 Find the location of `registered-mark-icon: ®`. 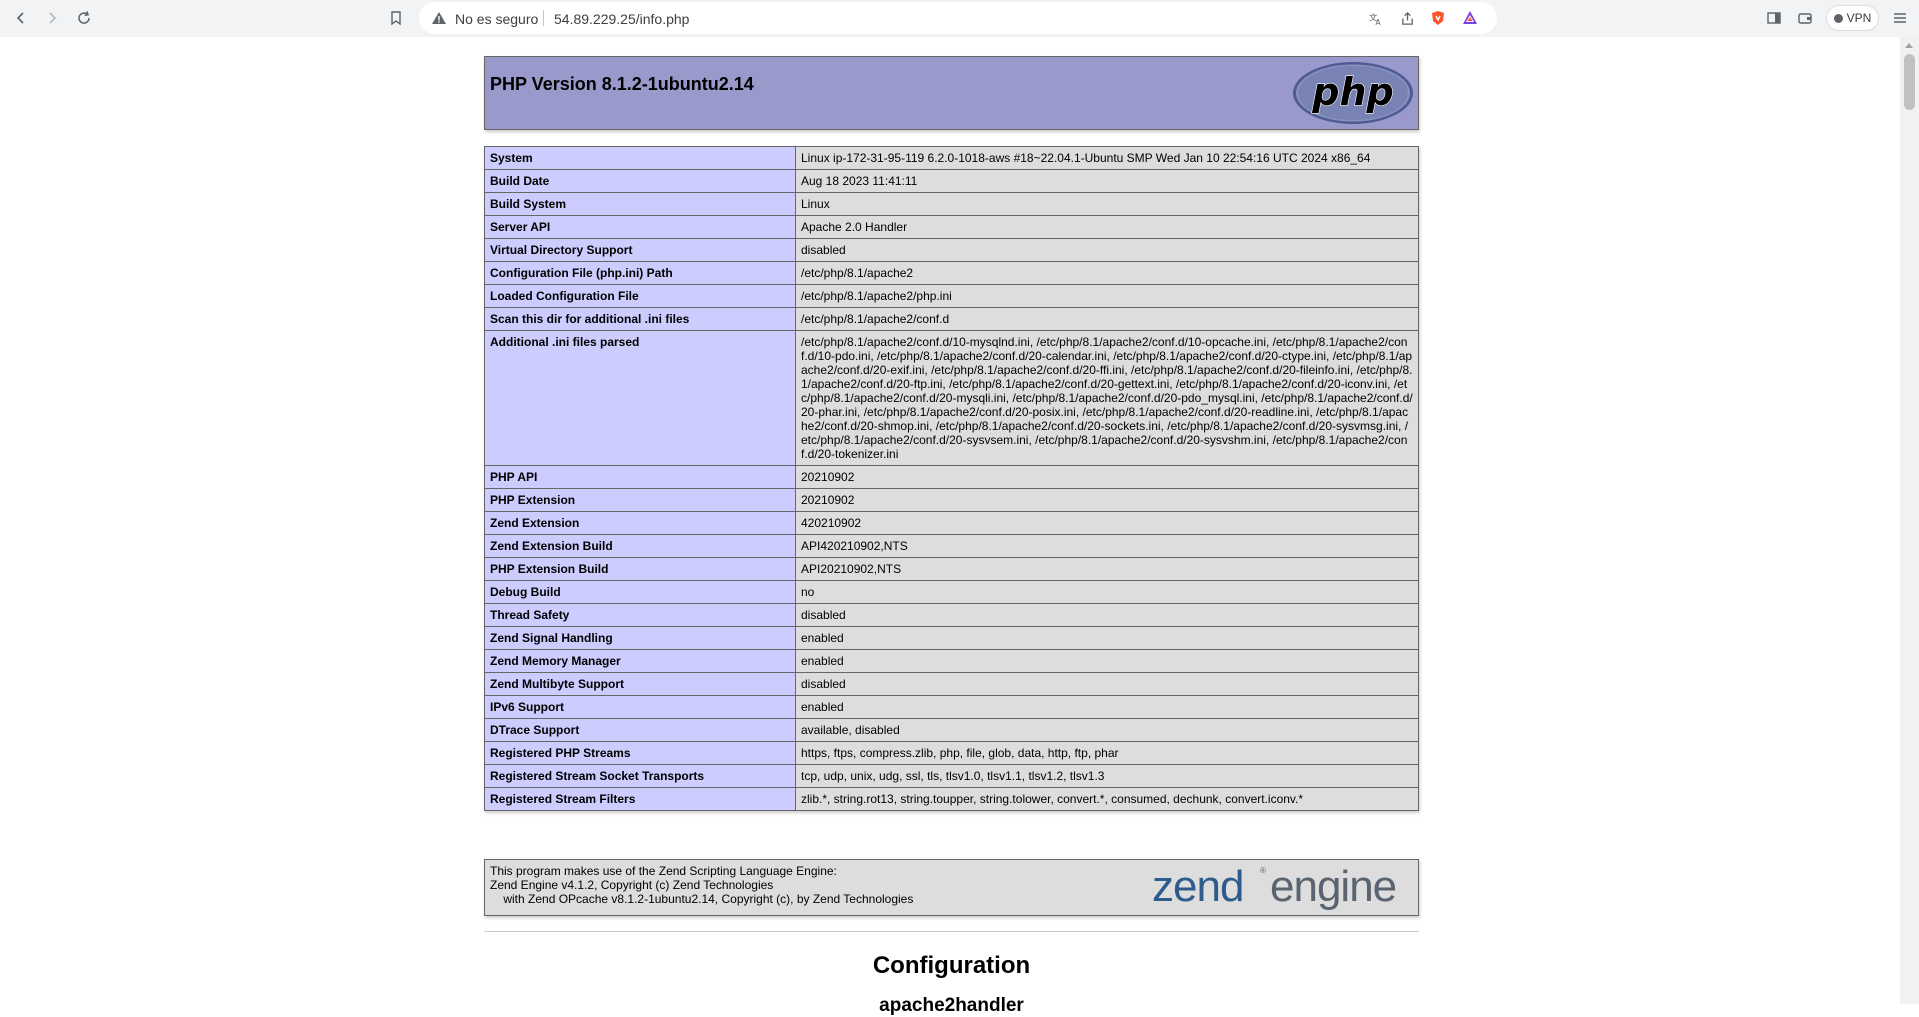

registered-mark-icon: ® is located at coordinates (1263, 870).